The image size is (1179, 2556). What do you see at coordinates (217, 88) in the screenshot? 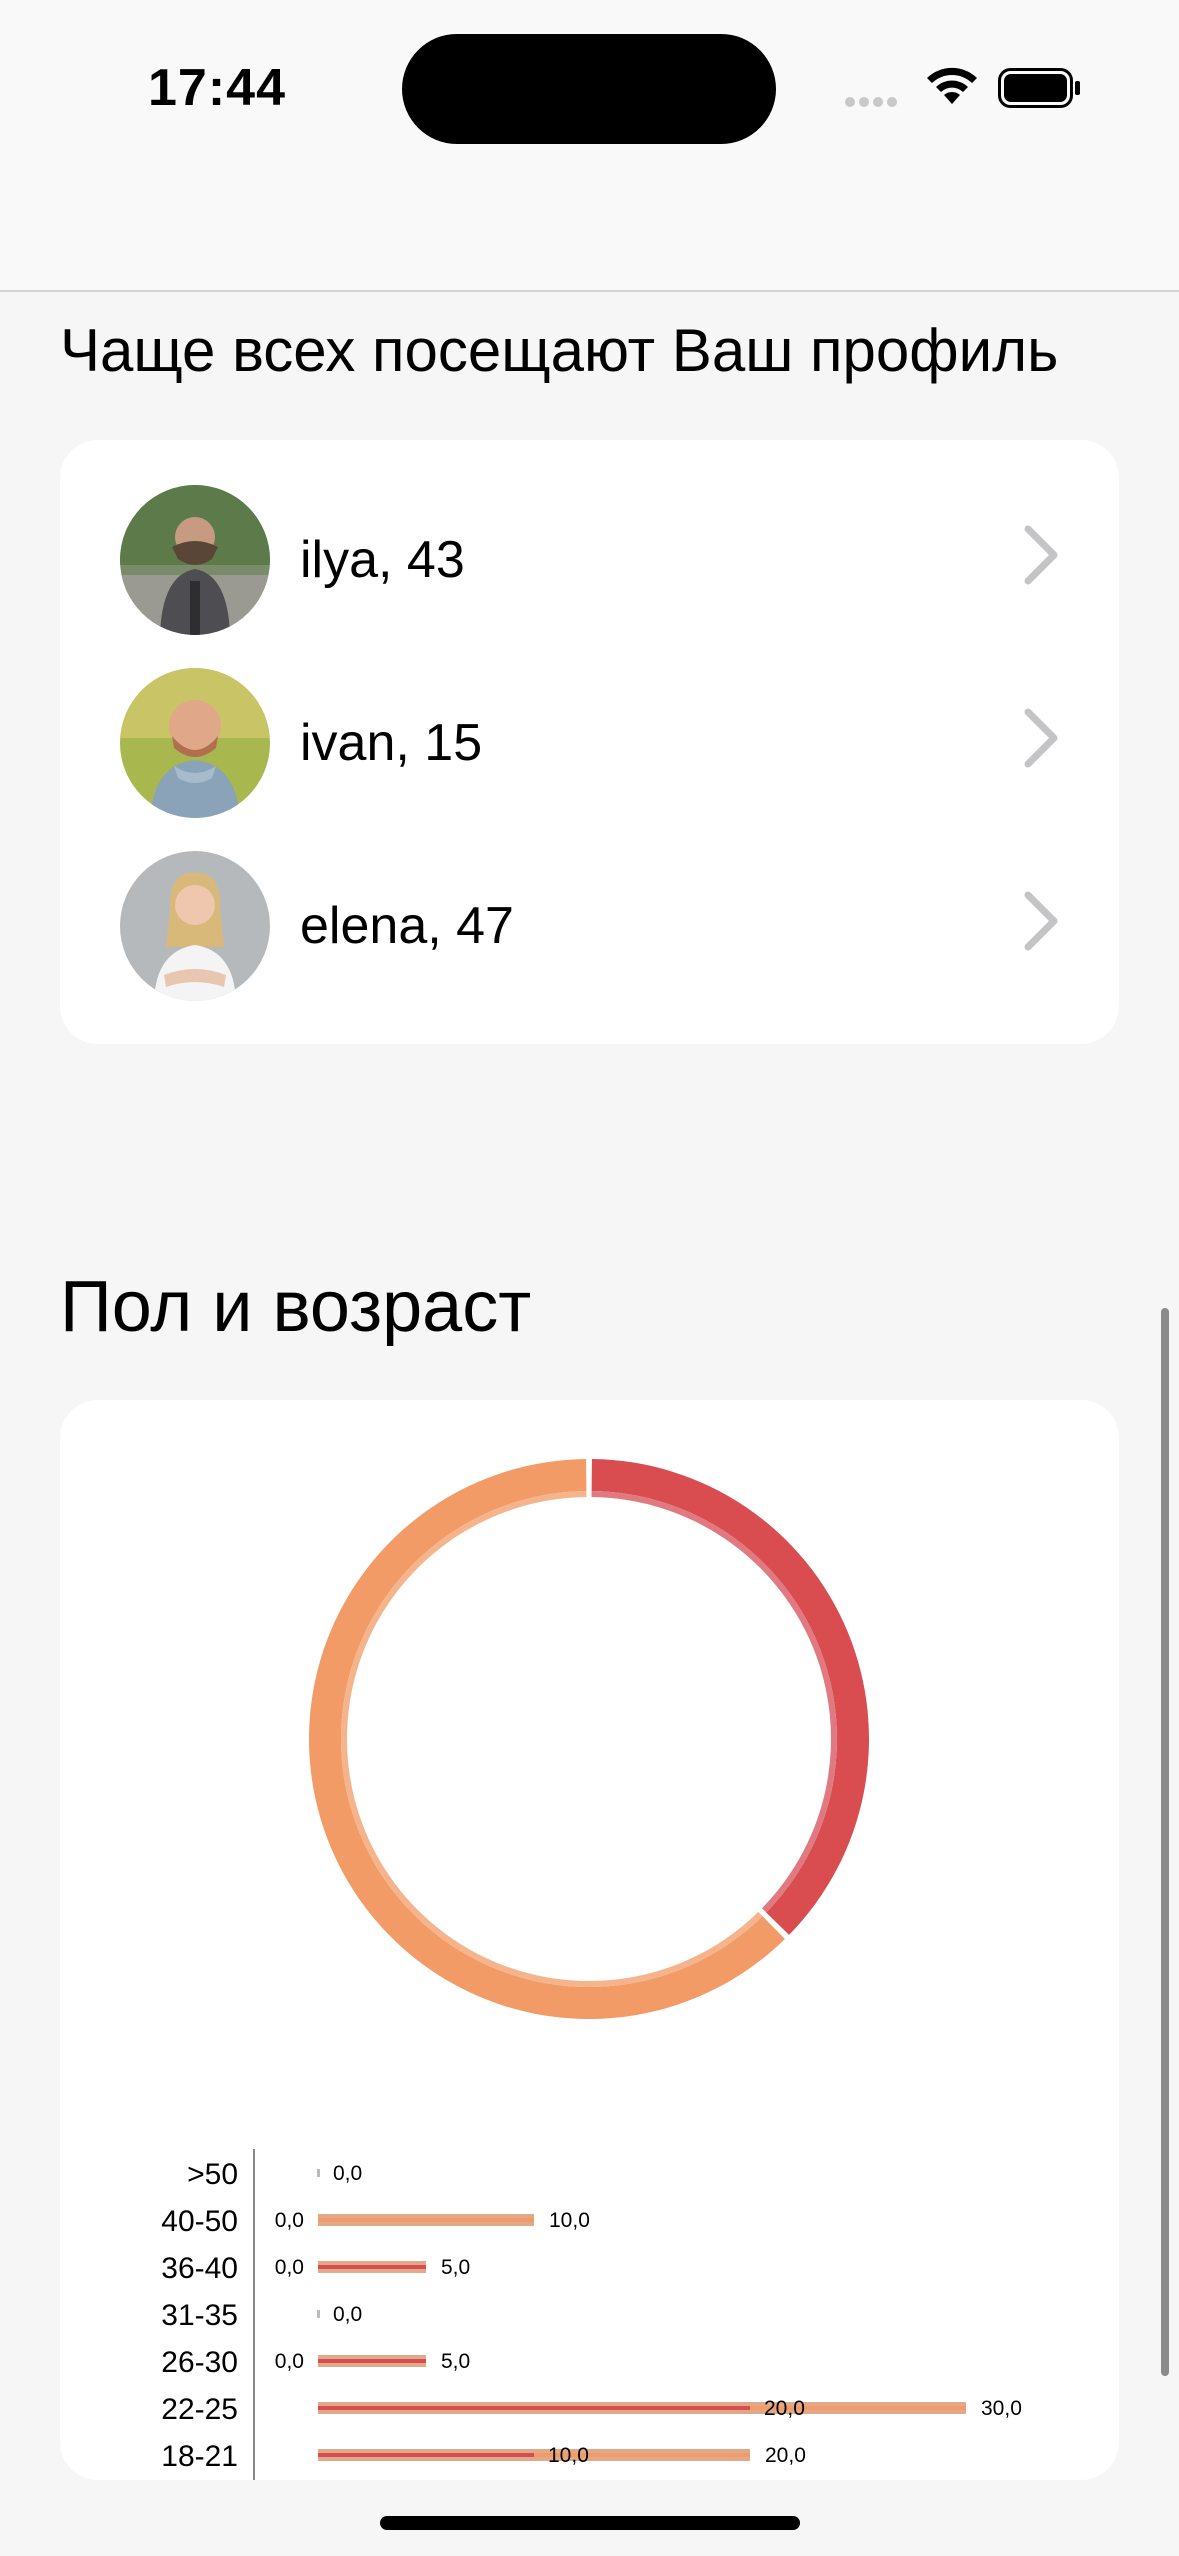
I see `status-time: 17:44` at bounding box center [217, 88].